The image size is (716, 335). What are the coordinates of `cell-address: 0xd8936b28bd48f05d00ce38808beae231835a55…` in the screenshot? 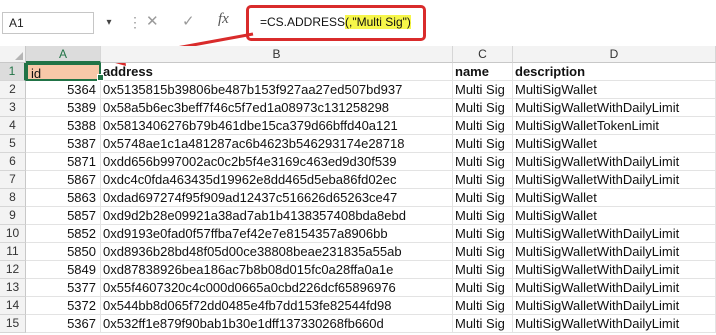 It's located at (277, 252).